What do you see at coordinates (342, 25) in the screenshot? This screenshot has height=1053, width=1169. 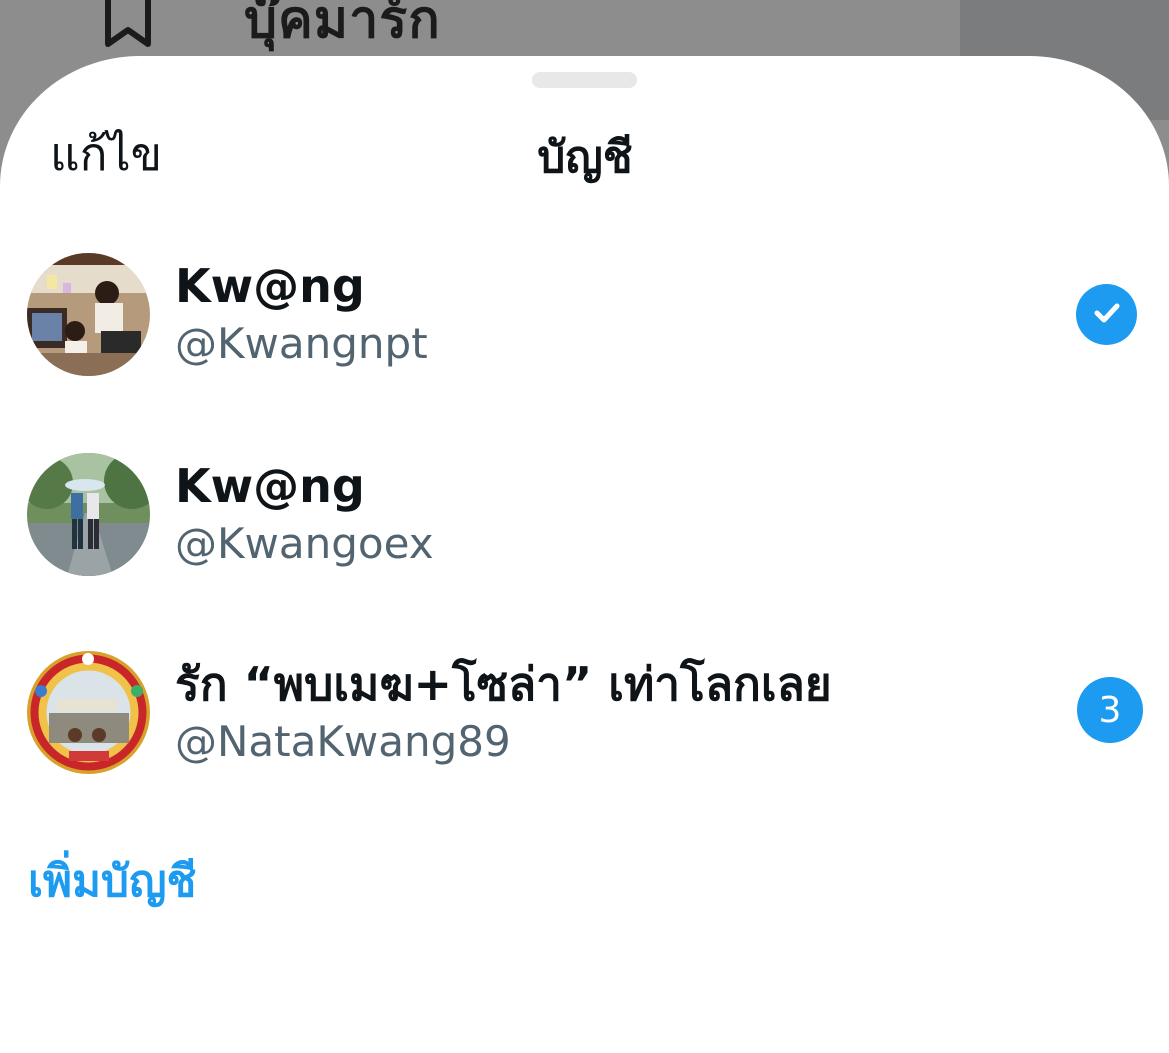 I see `background-menu-label: บุ๊คมาร์ก` at bounding box center [342, 25].